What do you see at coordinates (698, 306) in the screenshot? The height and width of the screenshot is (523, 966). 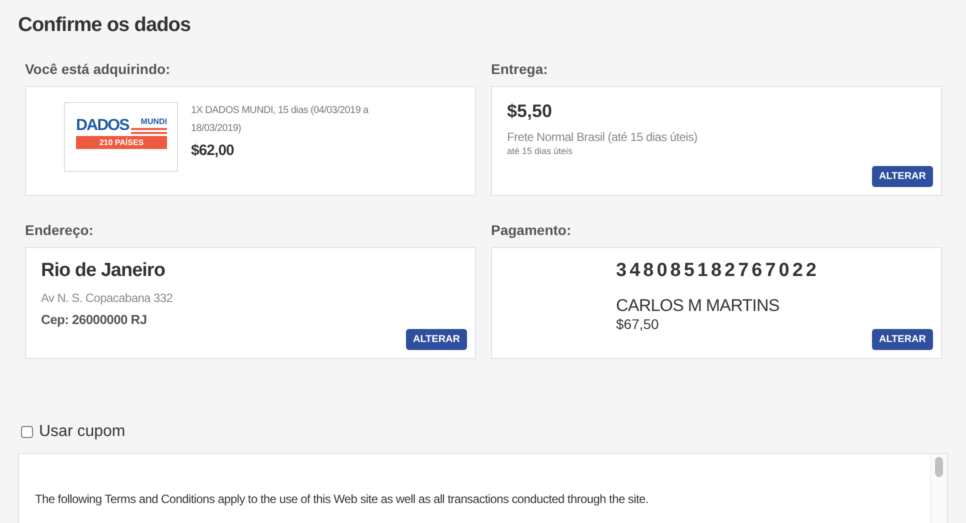 I see `card-holder: CARLOS M MARTINS` at bounding box center [698, 306].